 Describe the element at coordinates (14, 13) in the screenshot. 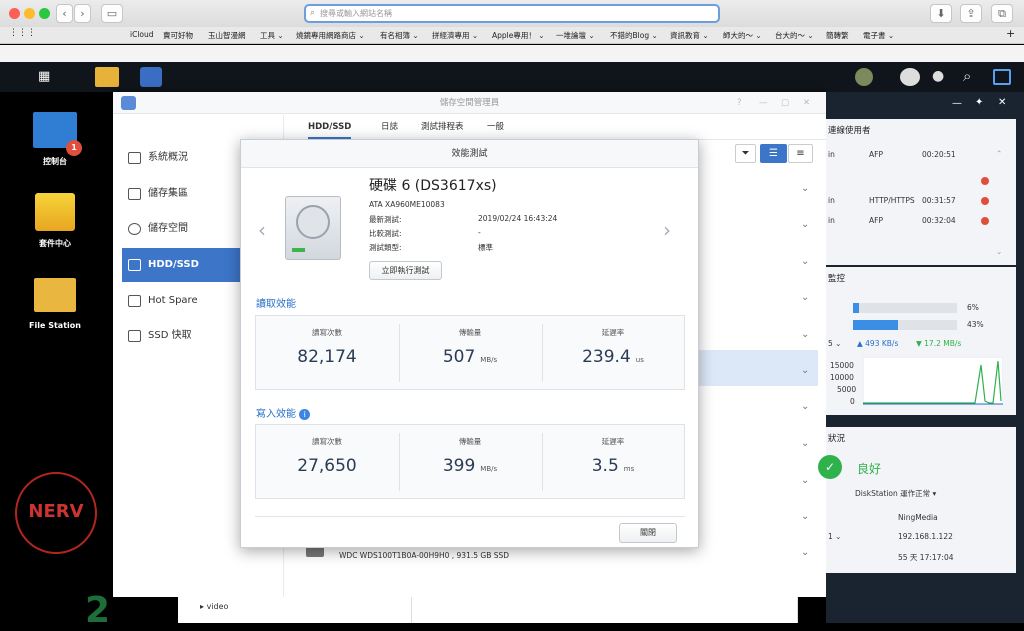

I see `close-window-button` at that location.